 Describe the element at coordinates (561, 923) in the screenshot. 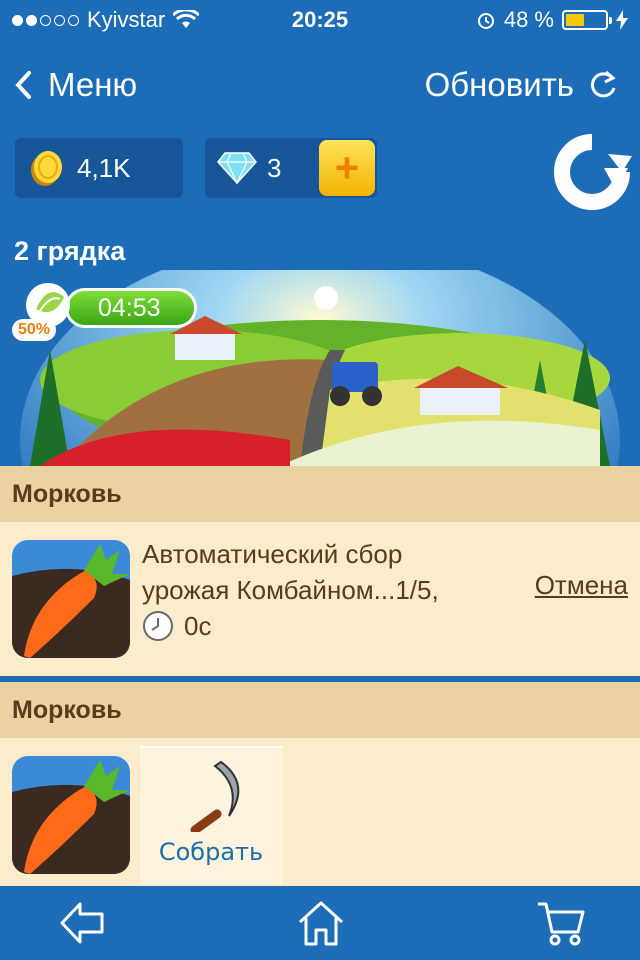

I see `cart-icon` at that location.